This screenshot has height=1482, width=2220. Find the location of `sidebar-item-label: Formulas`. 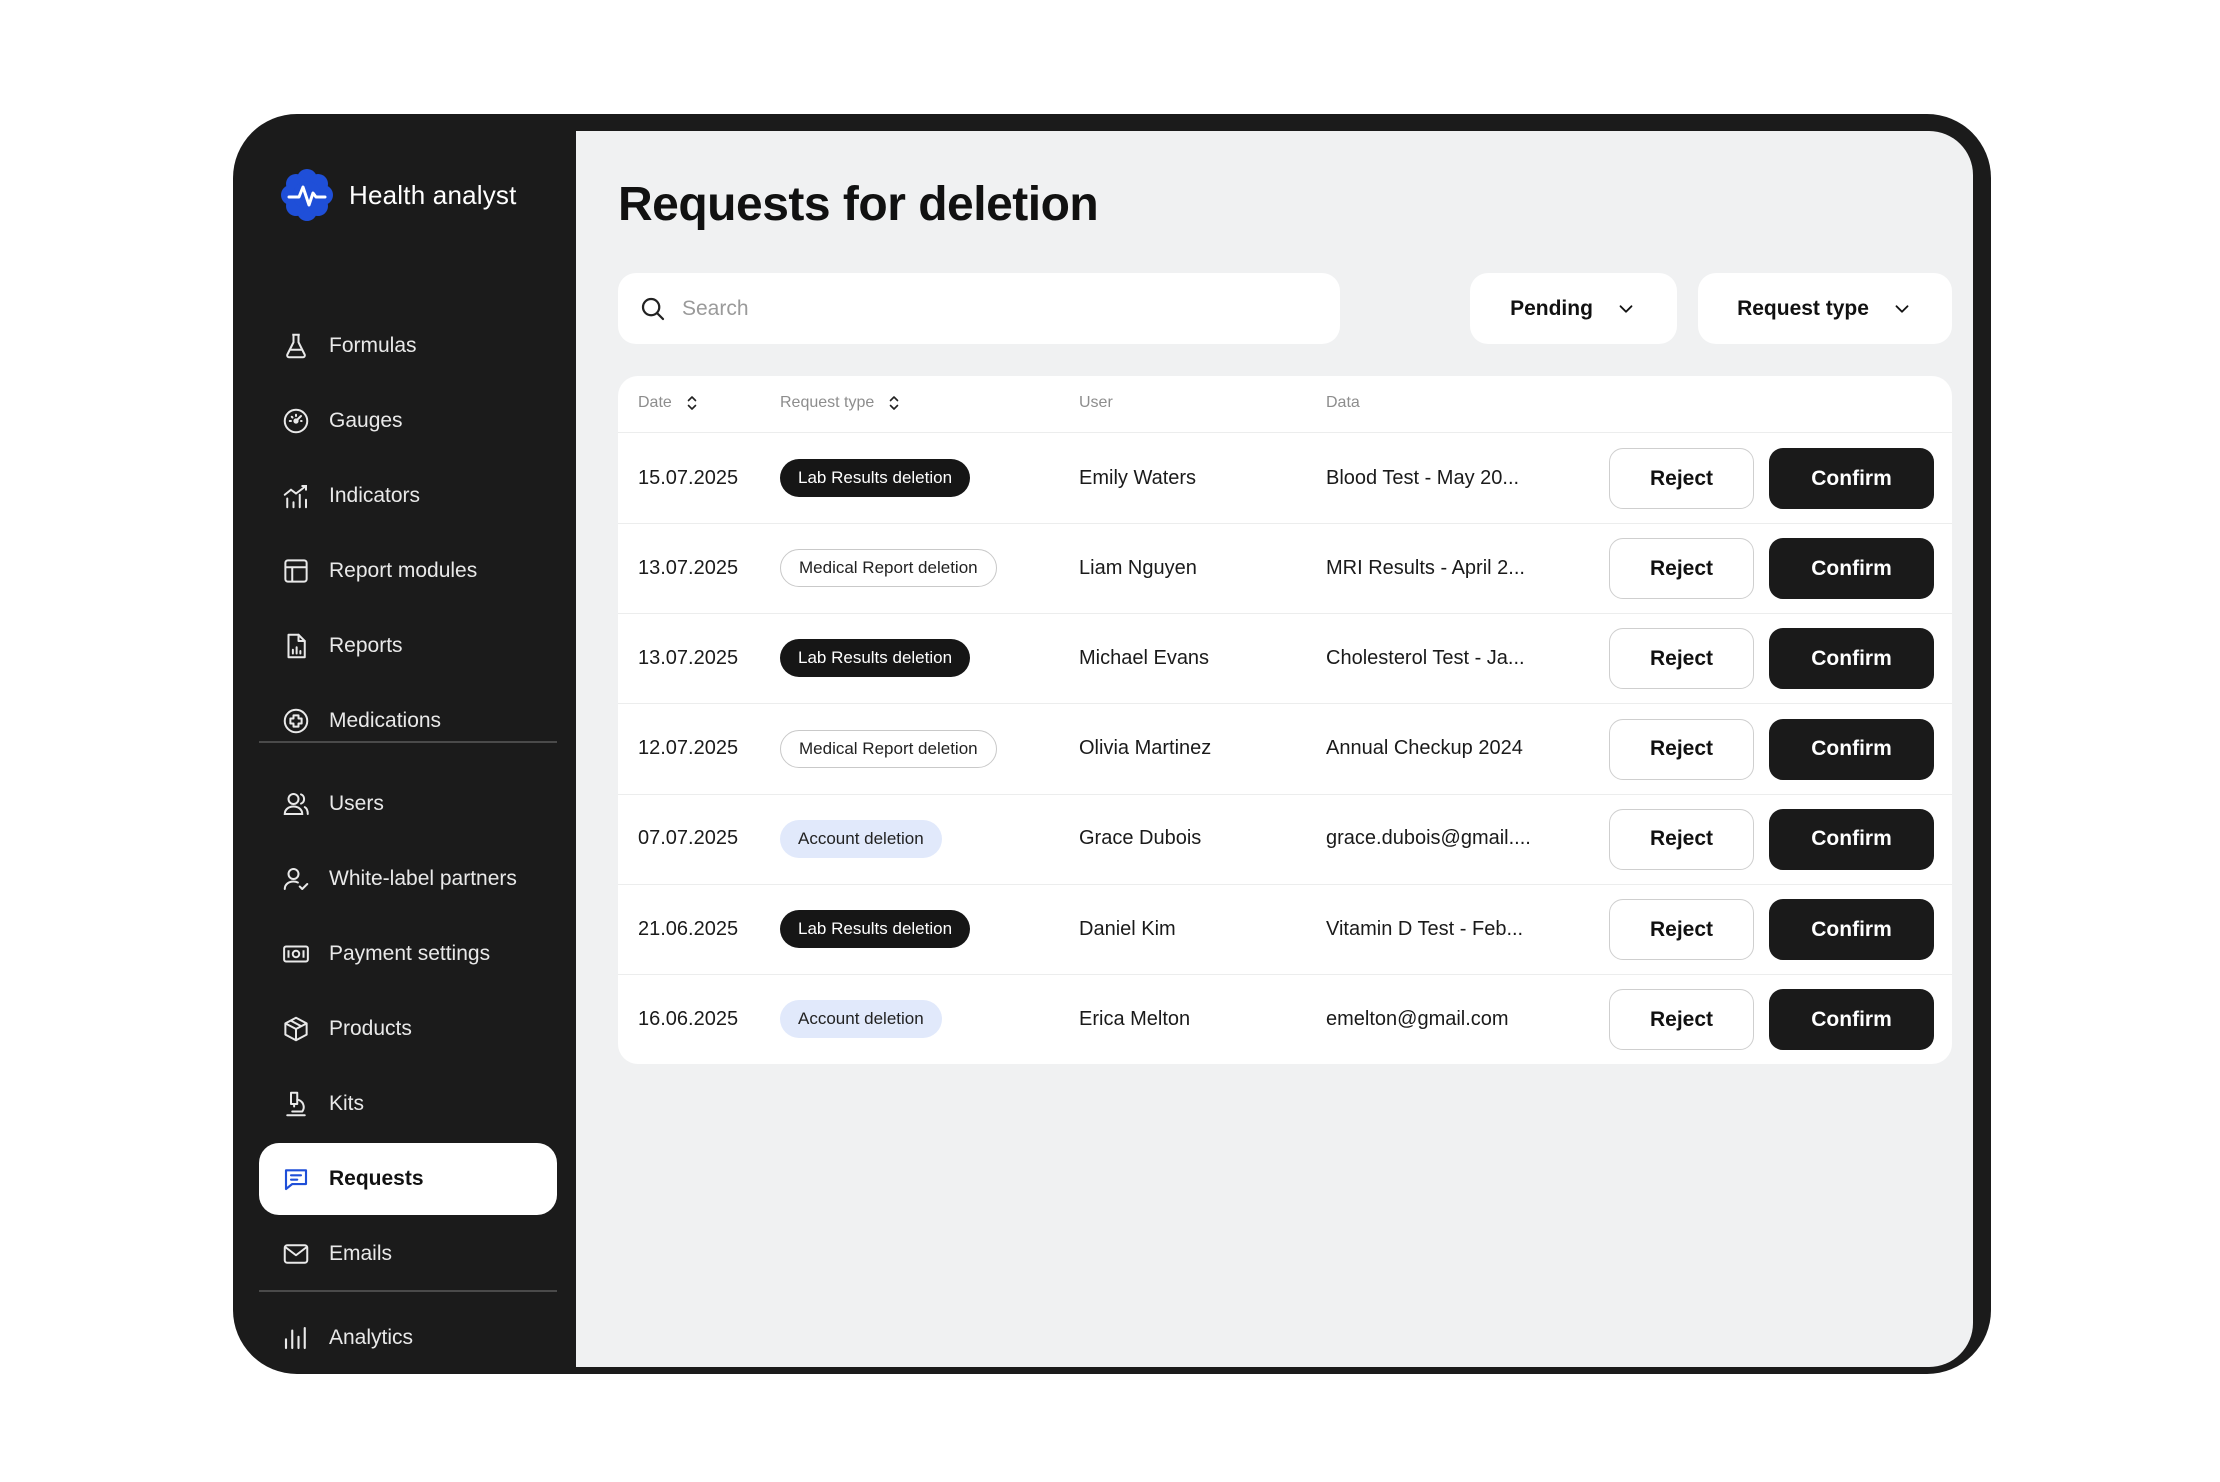

sidebar-item-label: Formulas is located at coordinates (373, 345).